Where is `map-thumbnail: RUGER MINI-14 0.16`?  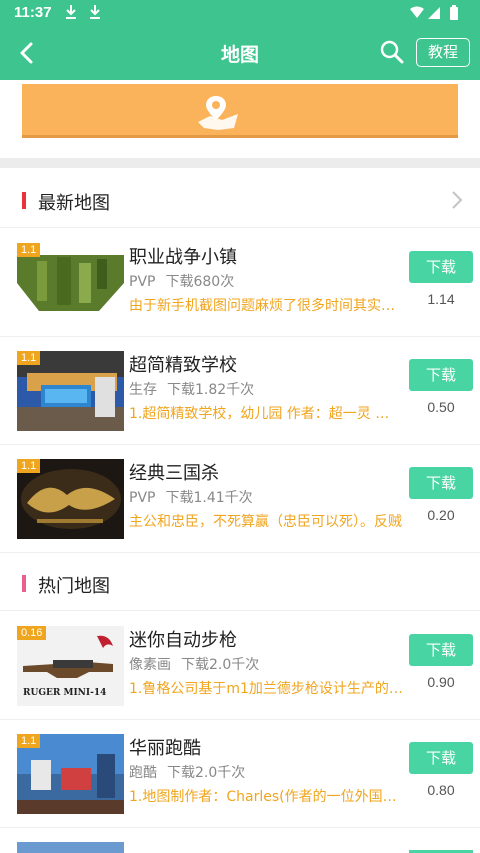 map-thumbnail: RUGER MINI-14 0.16 is located at coordinates (70, 666).